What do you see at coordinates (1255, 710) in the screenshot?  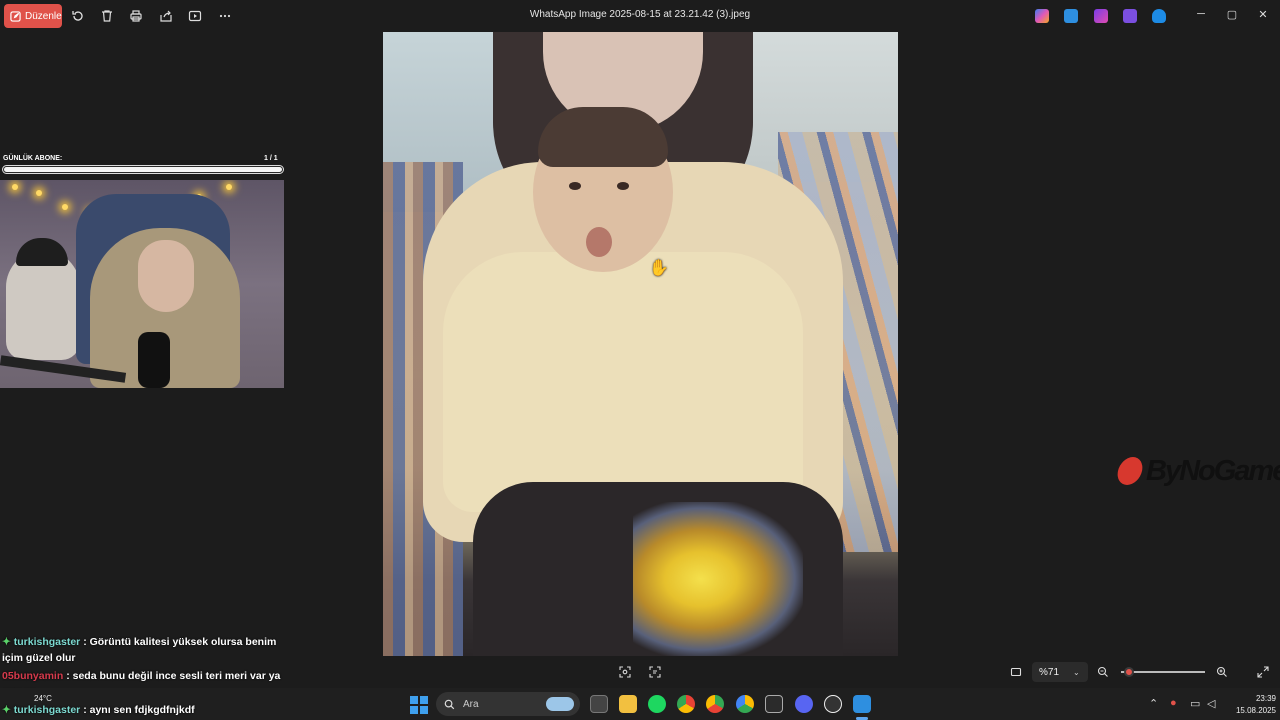 I see `clock-date: 15.08.2025` at bounding box center [1255, 710].